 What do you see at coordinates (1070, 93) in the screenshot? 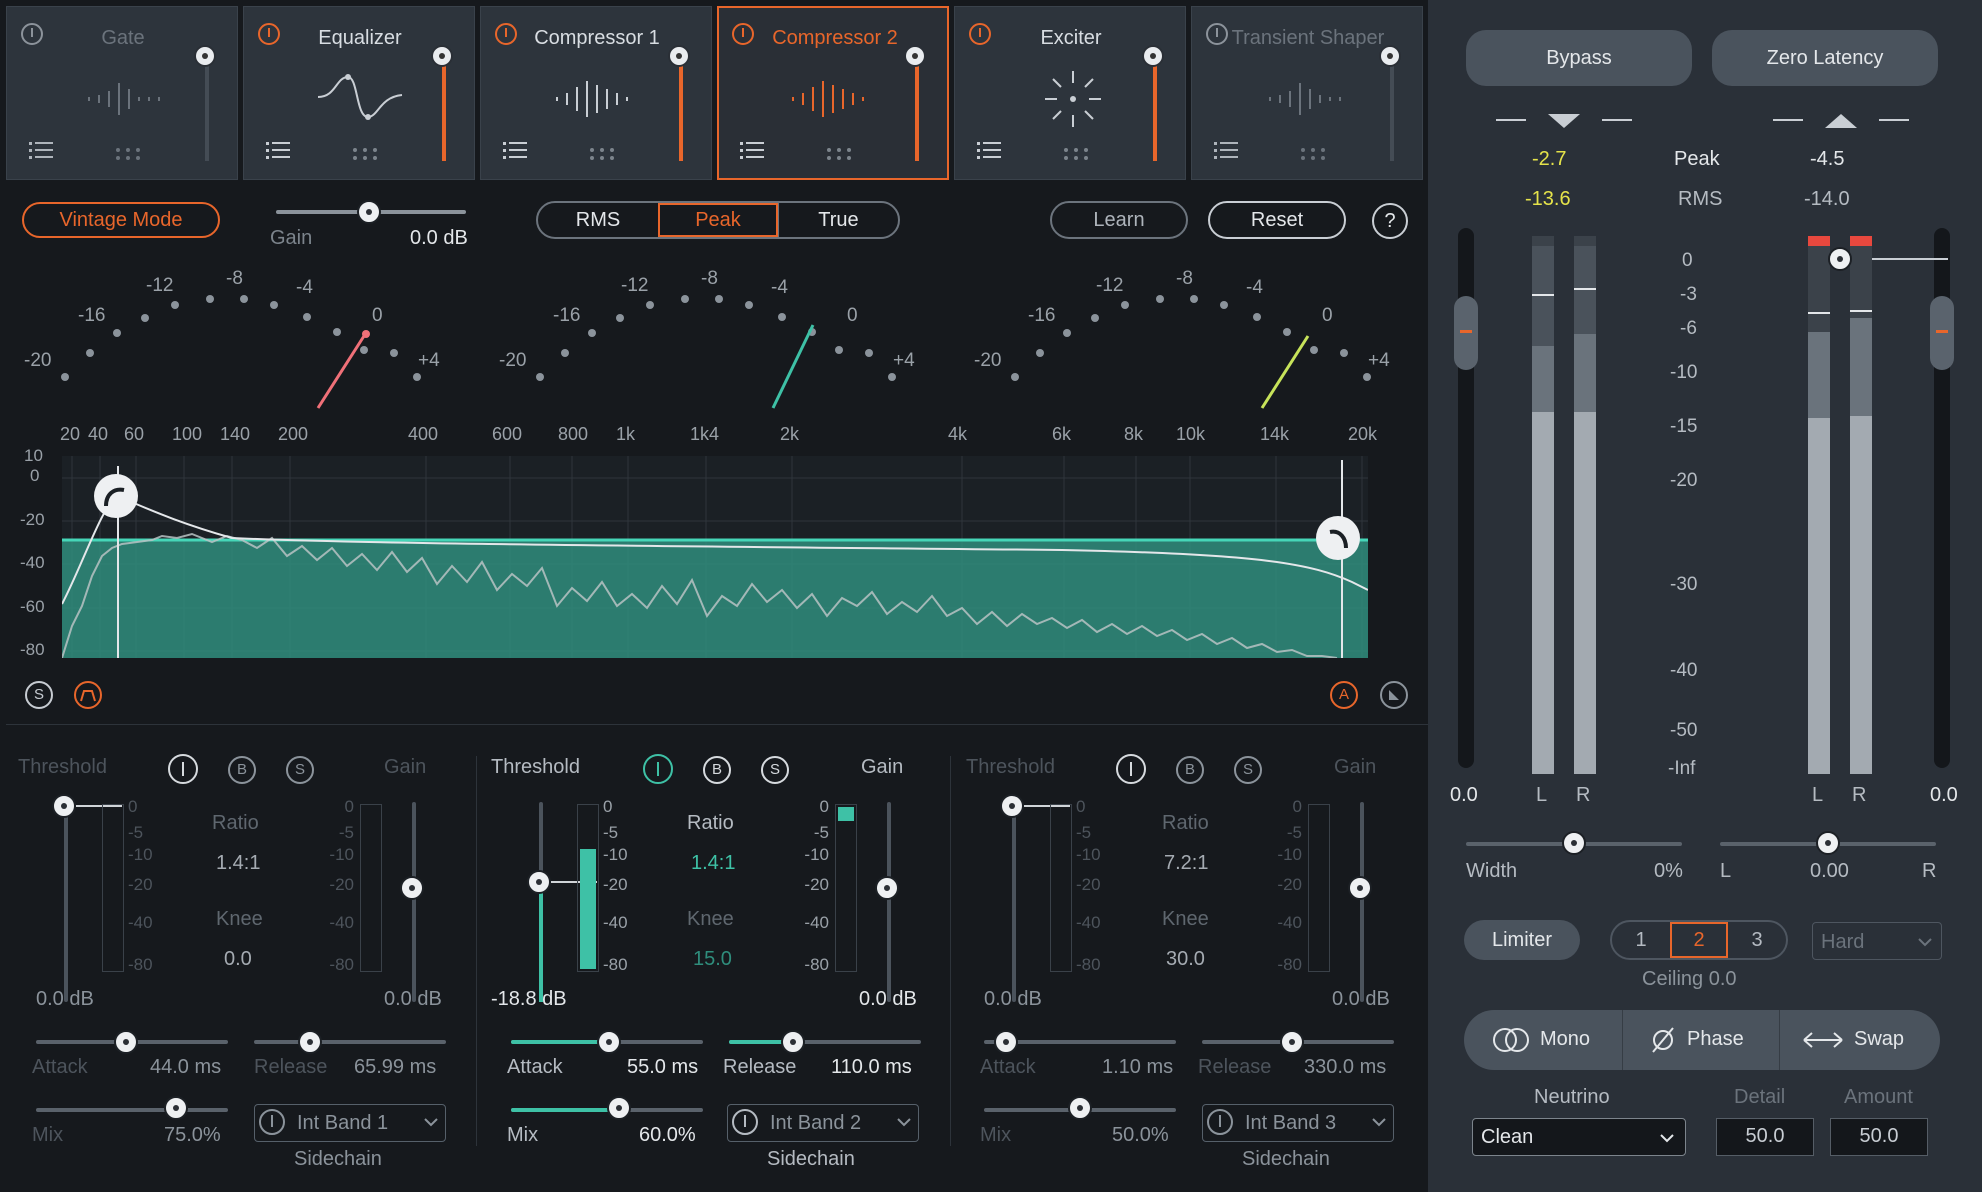
I see `module-exciter: Exciter` at bounding box center [1070, 93].